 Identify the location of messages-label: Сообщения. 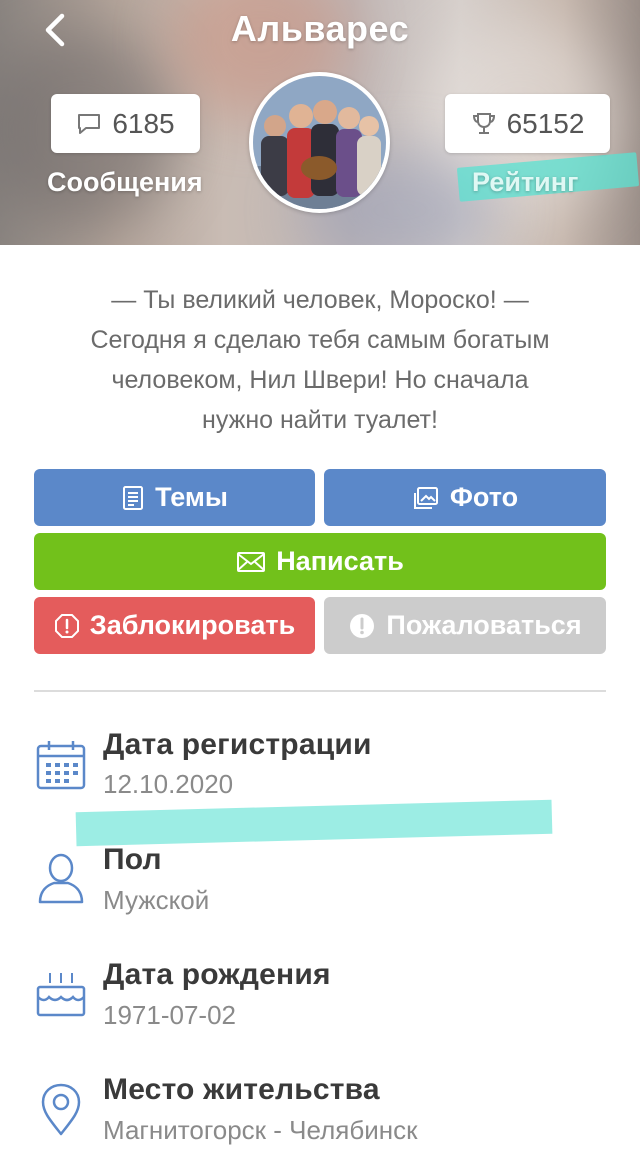
(125, 182).